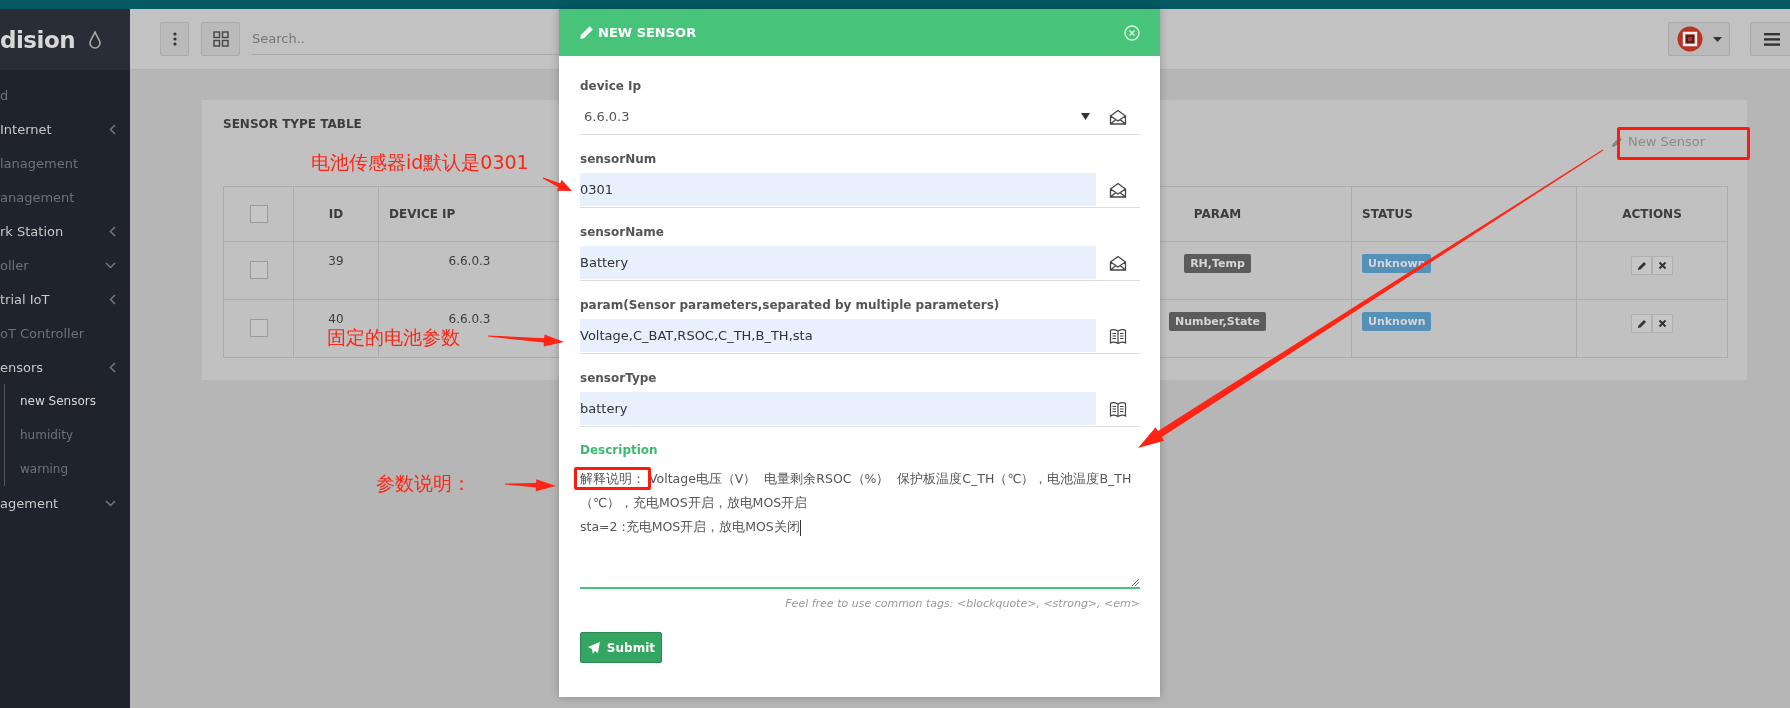  What do you see at coordinates (420, 162) in the screenshot?
I see `annotation-note: 电池传感器id默认是0301` at bounding box center [420, 162].